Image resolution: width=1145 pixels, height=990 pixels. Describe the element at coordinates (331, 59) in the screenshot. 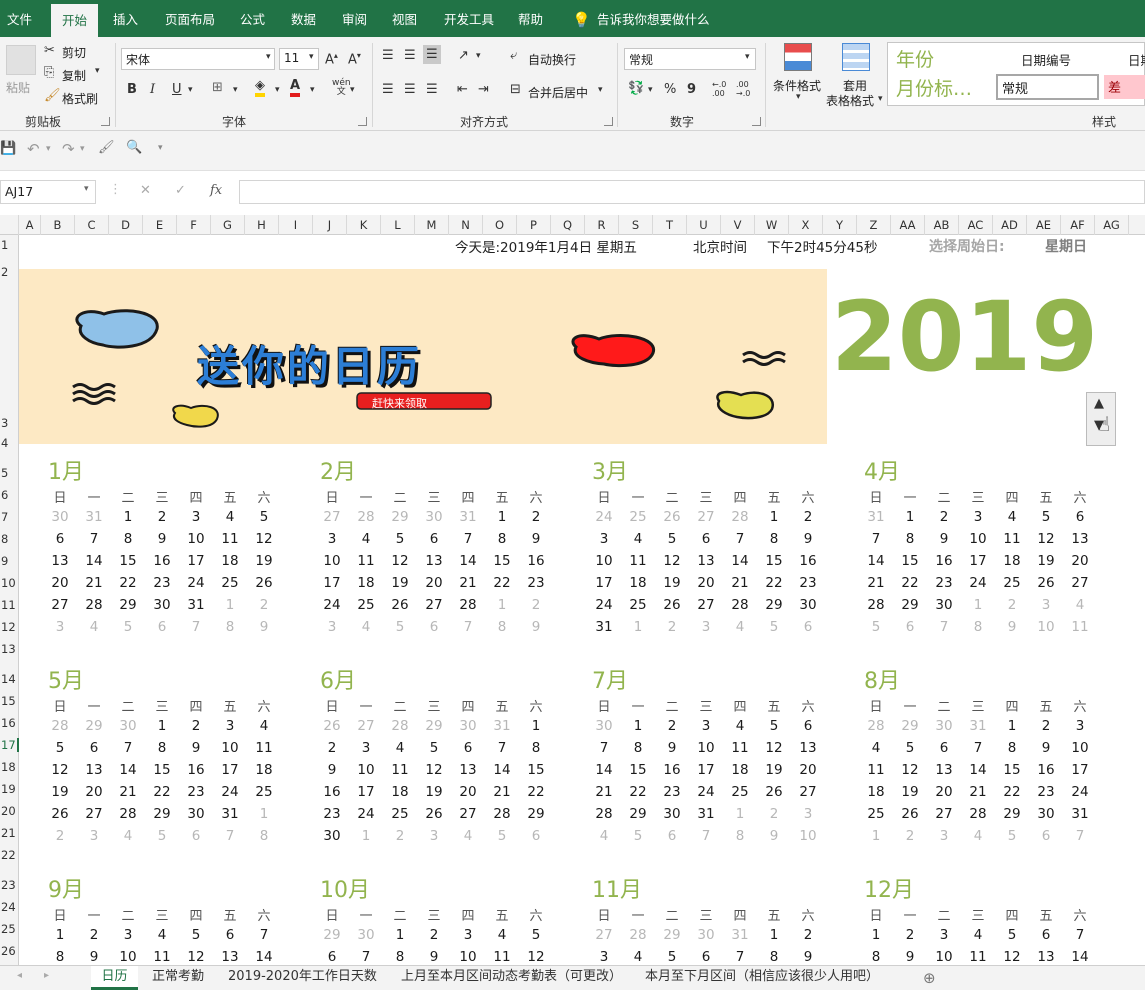

I see `font-grow-icon: A▴` at that location.